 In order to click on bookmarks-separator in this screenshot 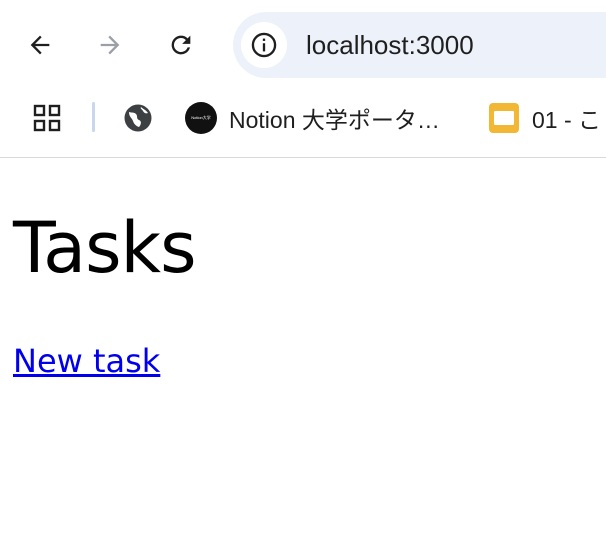, I will do `click(93, 117)`.